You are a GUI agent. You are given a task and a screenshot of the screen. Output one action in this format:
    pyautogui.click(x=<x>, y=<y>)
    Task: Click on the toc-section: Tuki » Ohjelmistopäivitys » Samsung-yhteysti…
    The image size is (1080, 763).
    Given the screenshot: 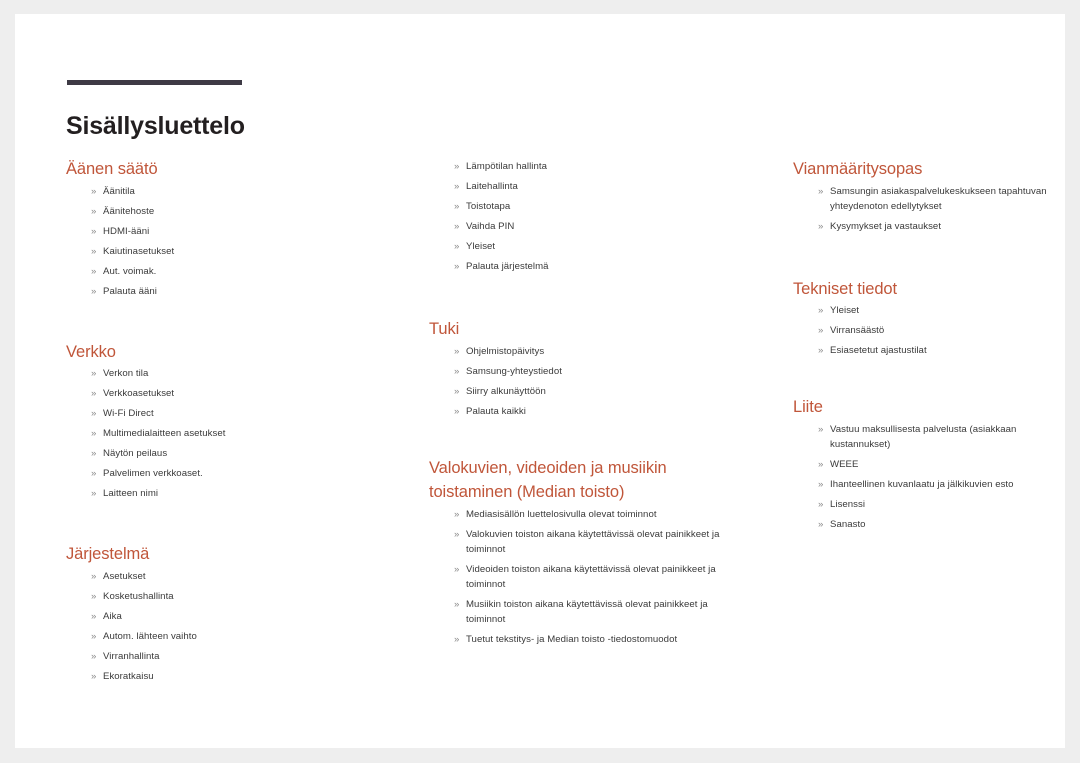 What is the action you would take?
    pyautogui.click(x=579, y=369)
    